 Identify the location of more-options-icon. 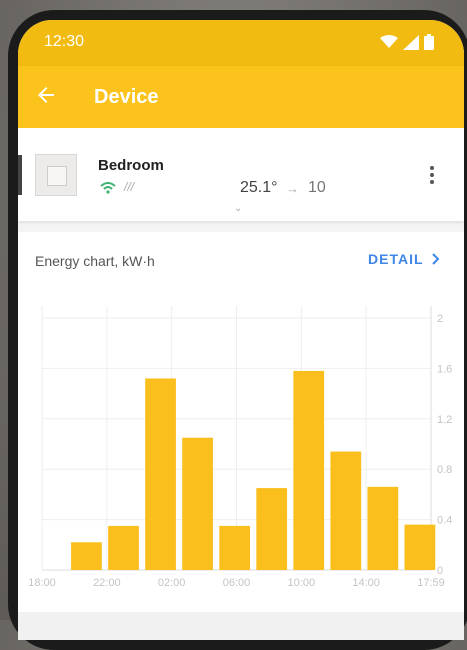
(433, 176).